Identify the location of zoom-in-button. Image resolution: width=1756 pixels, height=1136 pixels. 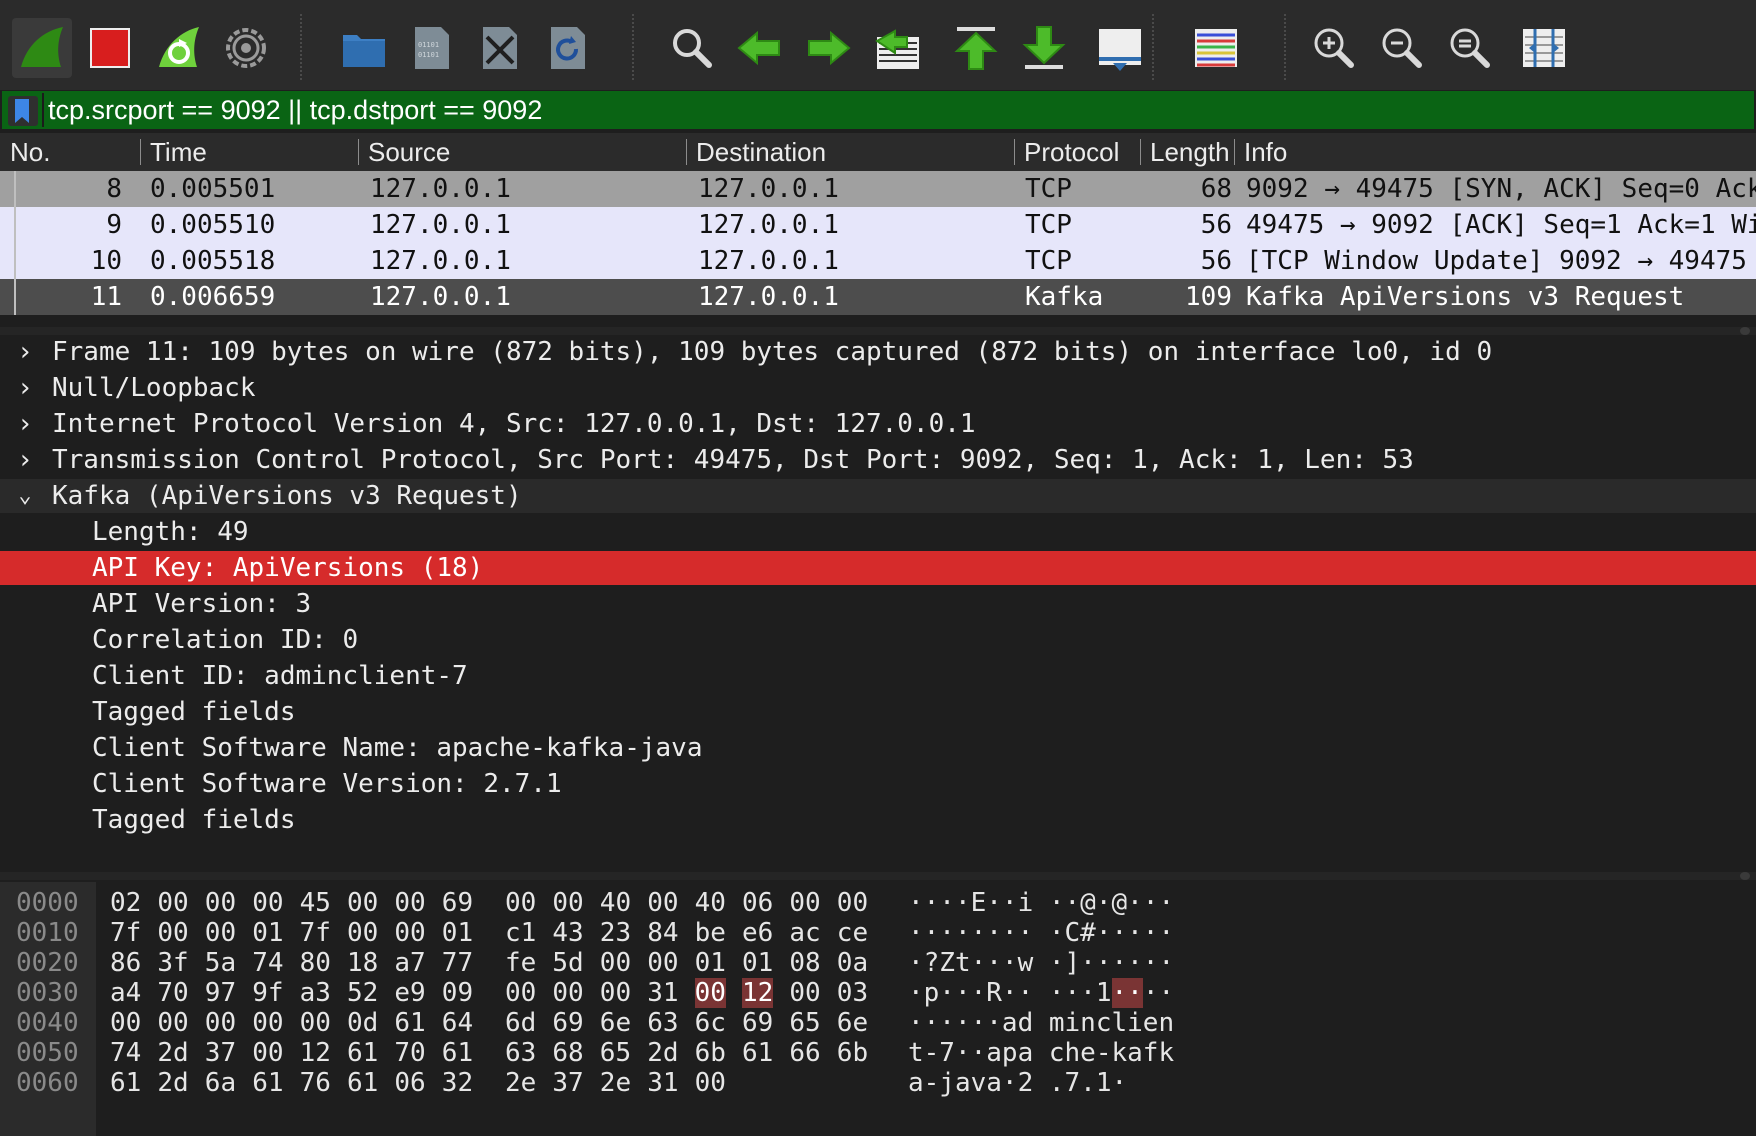
(1334, 48).